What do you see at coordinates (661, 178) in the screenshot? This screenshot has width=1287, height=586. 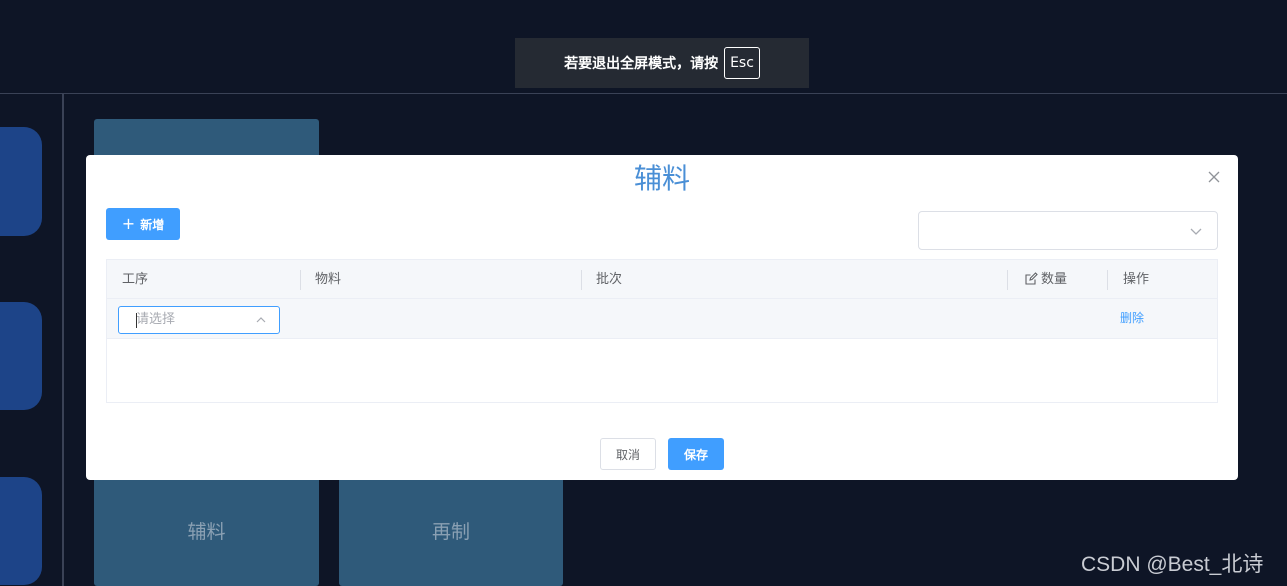 I see `dialog-title: 辅料` at bounding box center [661, 178].